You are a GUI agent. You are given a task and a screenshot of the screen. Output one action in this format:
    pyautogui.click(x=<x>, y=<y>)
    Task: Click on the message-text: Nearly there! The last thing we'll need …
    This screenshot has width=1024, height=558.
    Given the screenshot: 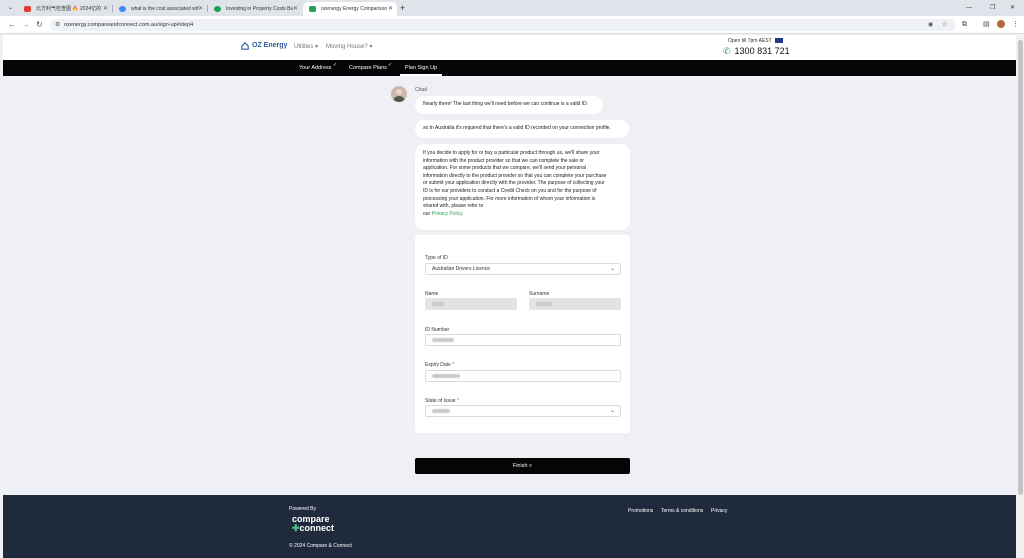 What is the action you would take?
    pyautogui.click(x=506, y=104)
    